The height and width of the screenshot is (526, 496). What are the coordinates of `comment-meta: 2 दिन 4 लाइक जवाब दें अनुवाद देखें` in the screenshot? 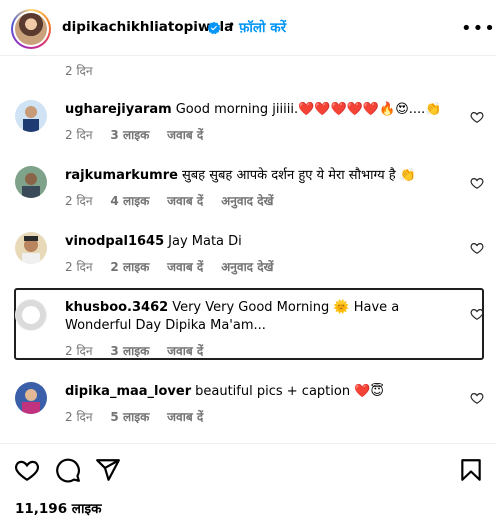 It's located at (176, 200).